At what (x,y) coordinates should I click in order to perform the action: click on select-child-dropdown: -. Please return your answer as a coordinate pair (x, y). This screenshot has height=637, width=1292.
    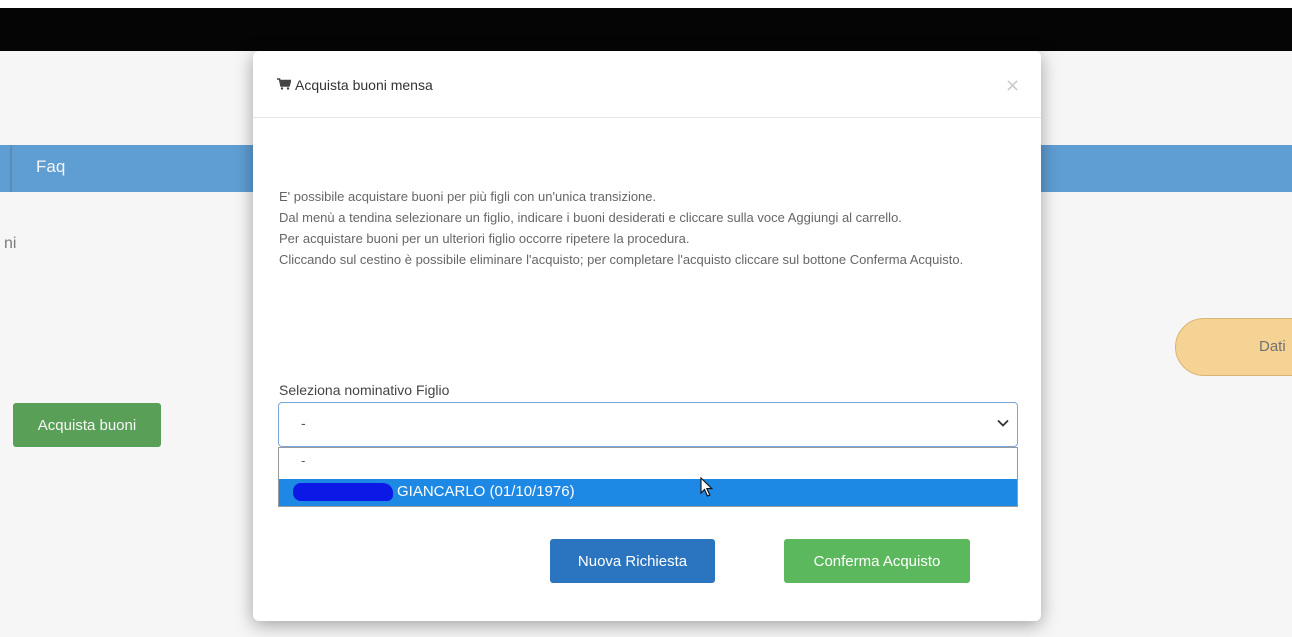
    Looking at the image, I should click on (648, 424).